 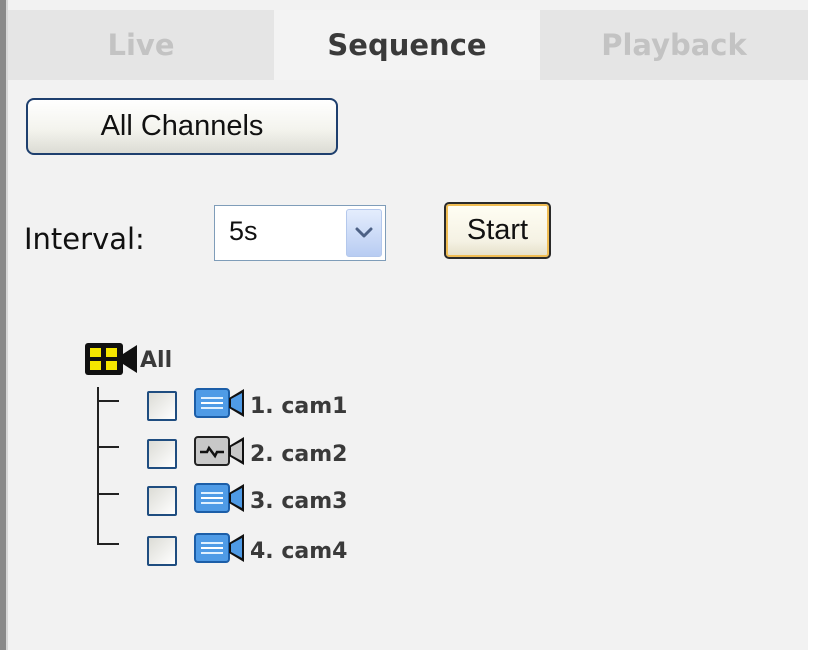 I want to click on tab-sequence: Sequence, so click(x=407, y=45).